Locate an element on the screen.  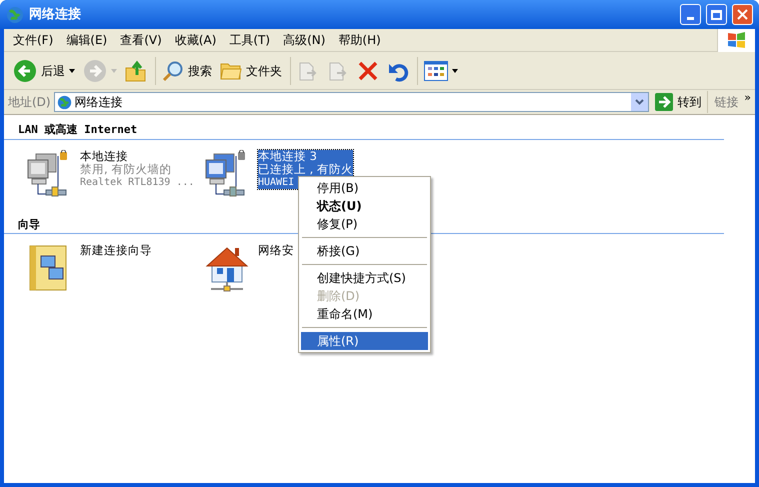
more-chevron: » is located at coordinates (749, 98).